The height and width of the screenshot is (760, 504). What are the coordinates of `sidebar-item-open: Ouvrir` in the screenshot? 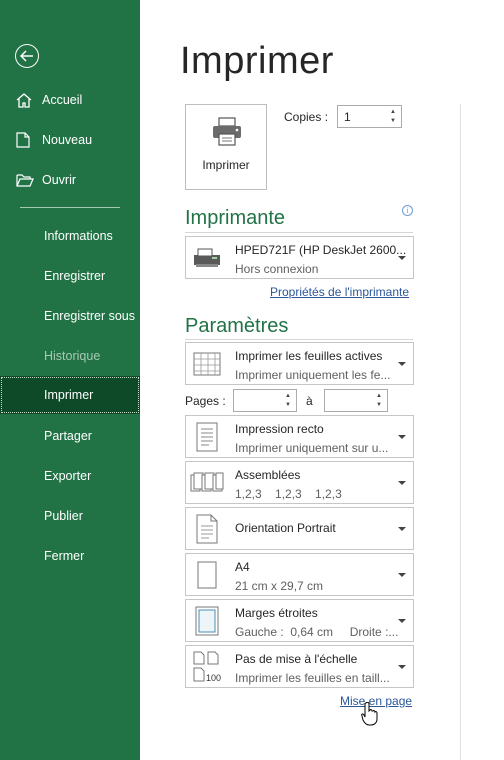 It's located at (70, 180).